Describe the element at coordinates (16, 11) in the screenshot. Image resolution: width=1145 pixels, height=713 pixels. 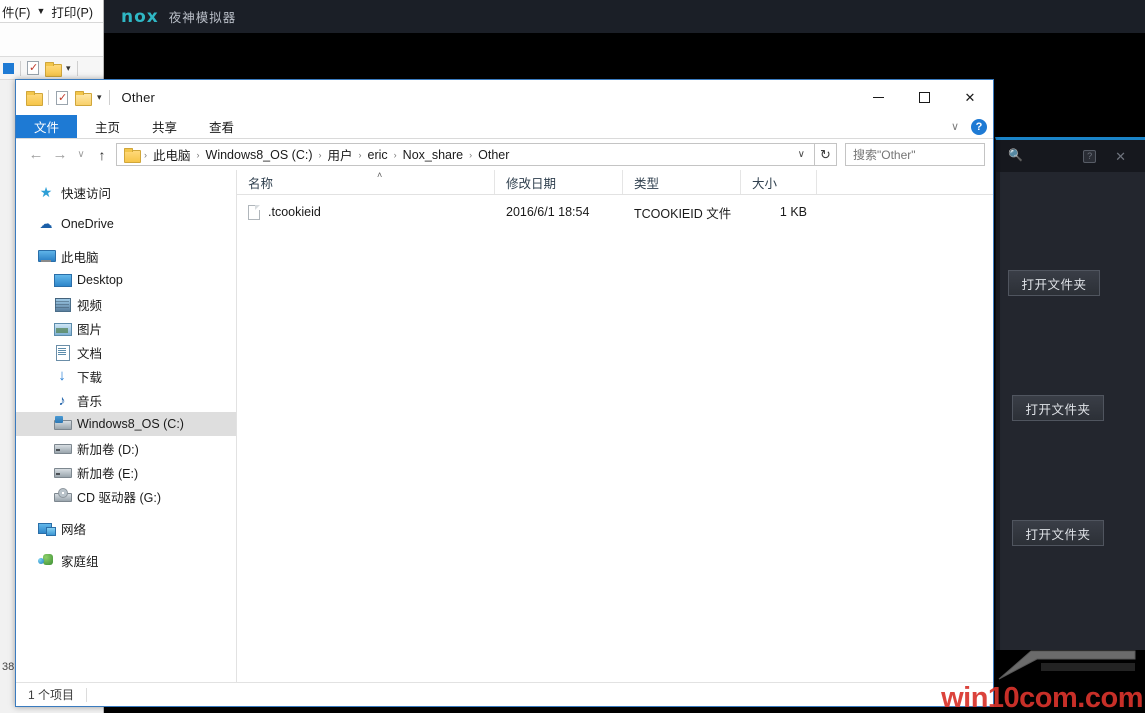
I see `background-menu-item-file: 件(F)` at that location.